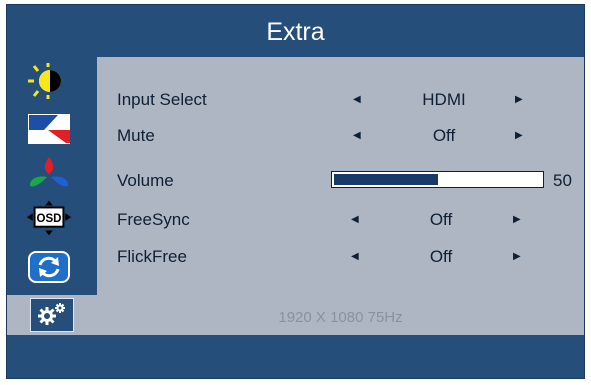  What do you see at coordinates (295, 32) in the screenshot?
I see `menu-title: Extra` at bounding box center [295, 32].